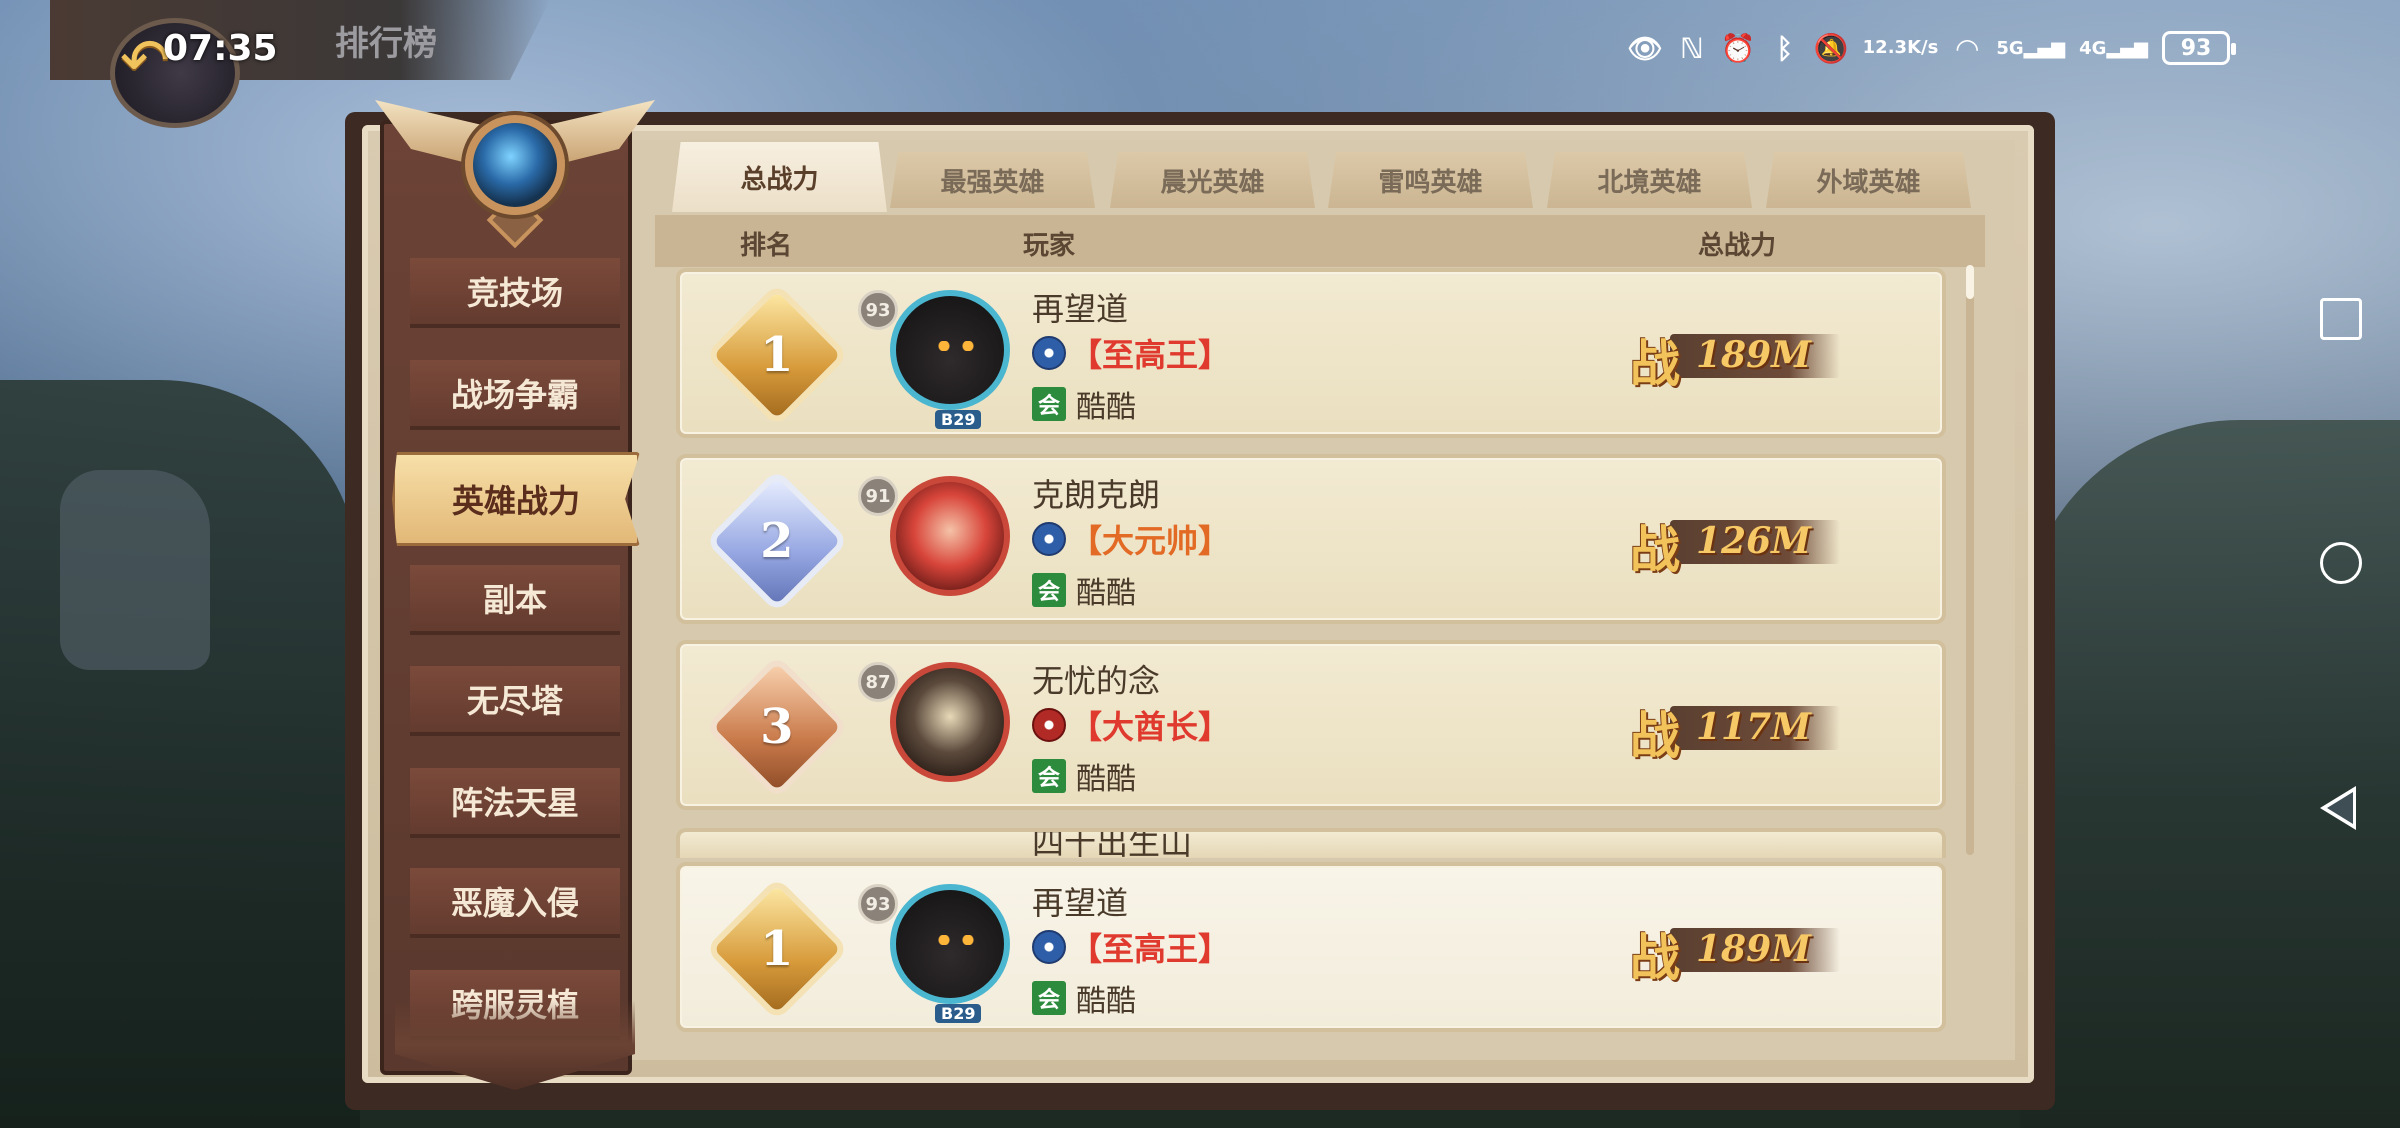 The width and height of the screenshot is (2400, 1128). What do you see at coordinates (1738, 48) in the screenshot?
I see `alarm-icon: ⏰` at bounding box center [1738, 48].